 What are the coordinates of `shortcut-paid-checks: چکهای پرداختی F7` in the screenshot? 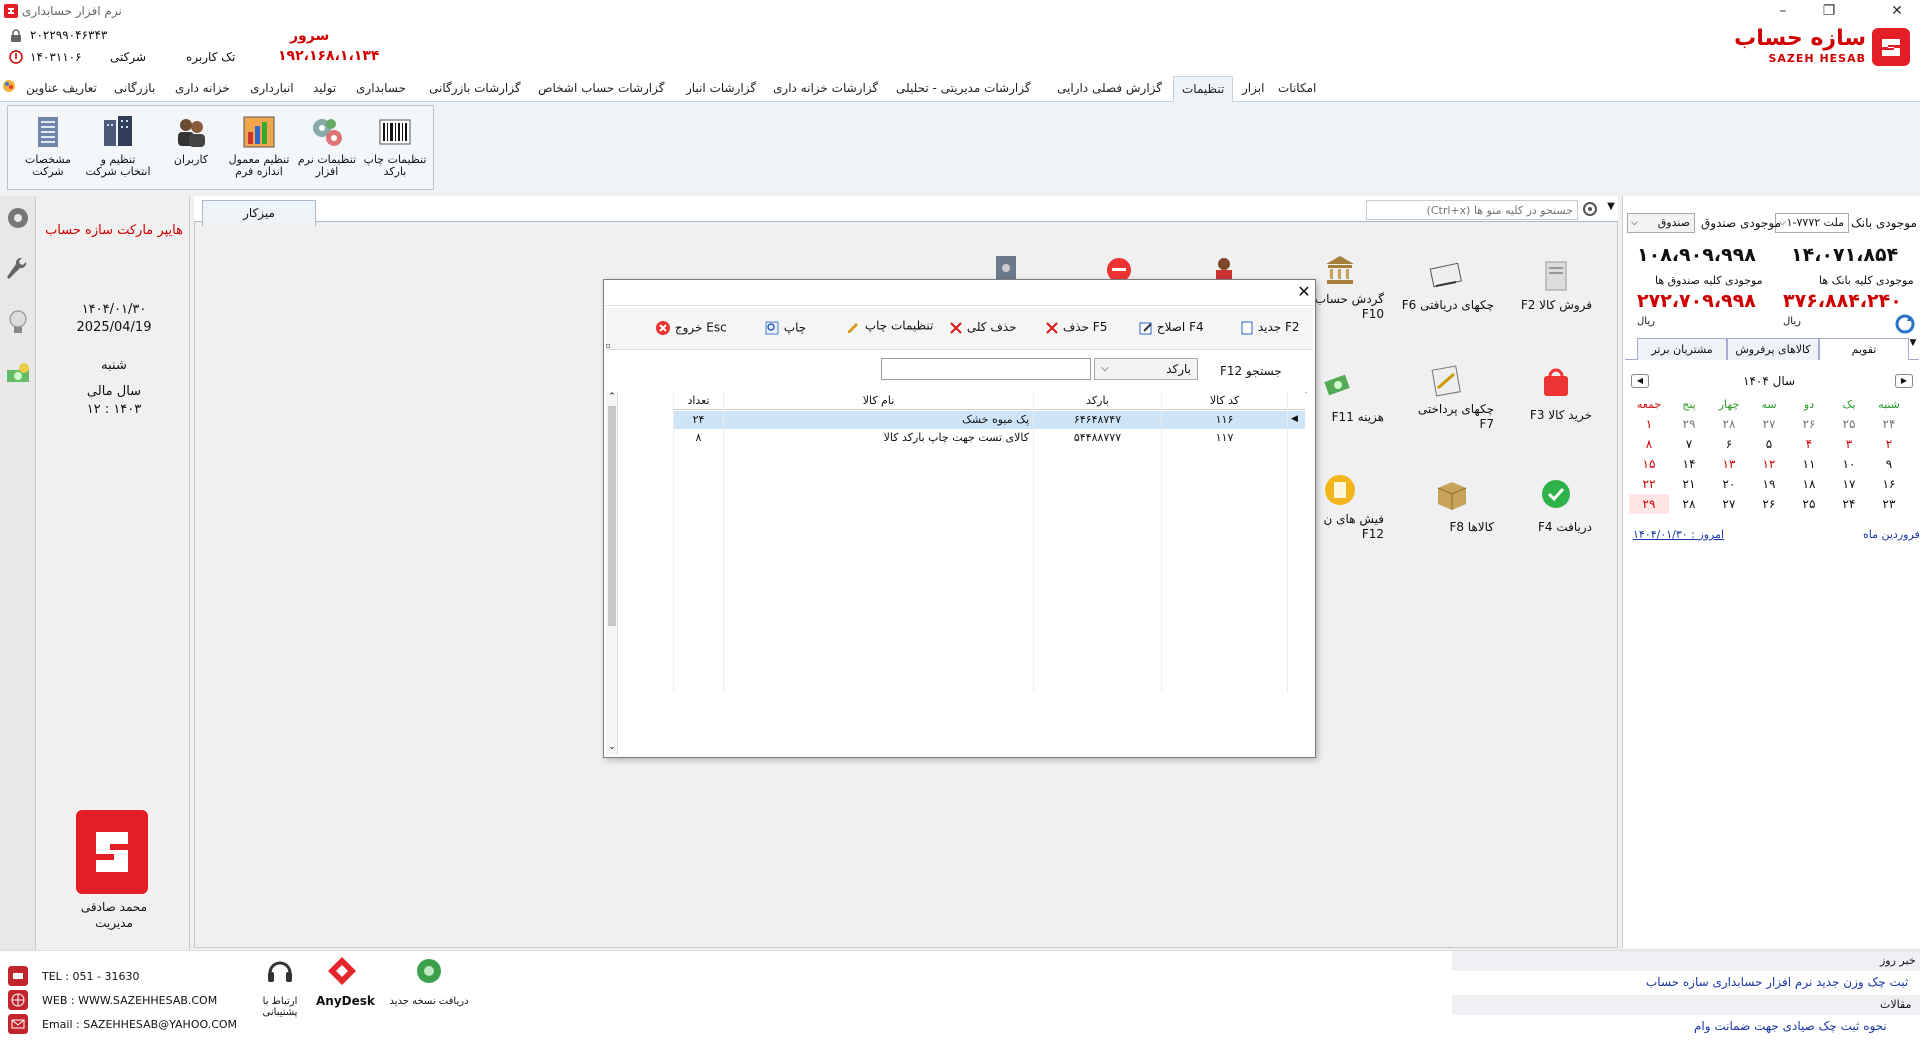 It's located at (1448, 397).